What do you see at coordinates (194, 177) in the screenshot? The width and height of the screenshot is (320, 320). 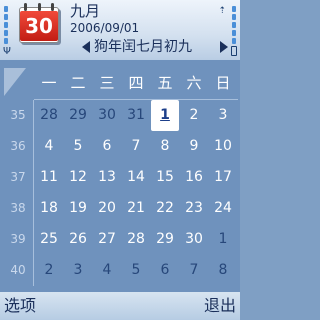 I see `day-cell: 16` at bounding box center [194, 177].